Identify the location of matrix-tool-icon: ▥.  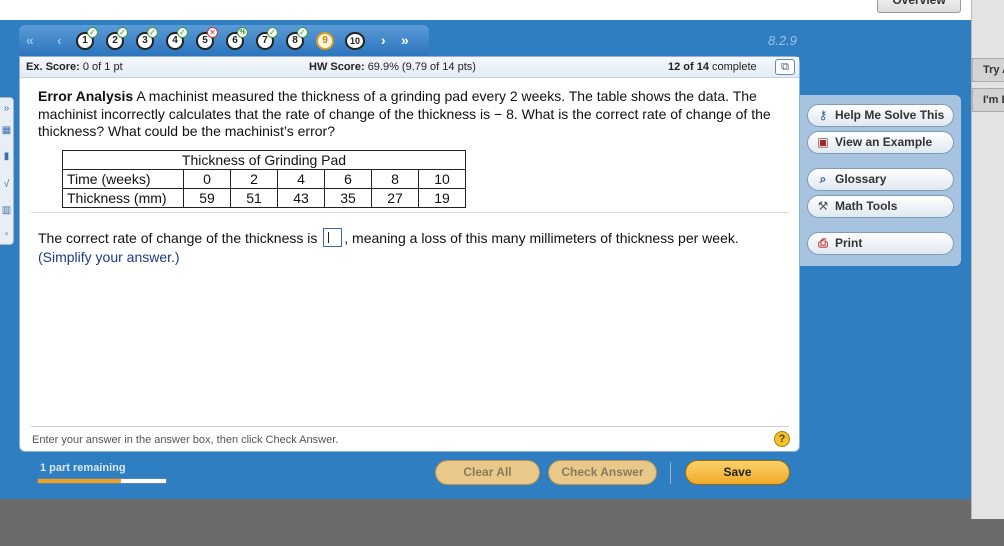
(6, 211).